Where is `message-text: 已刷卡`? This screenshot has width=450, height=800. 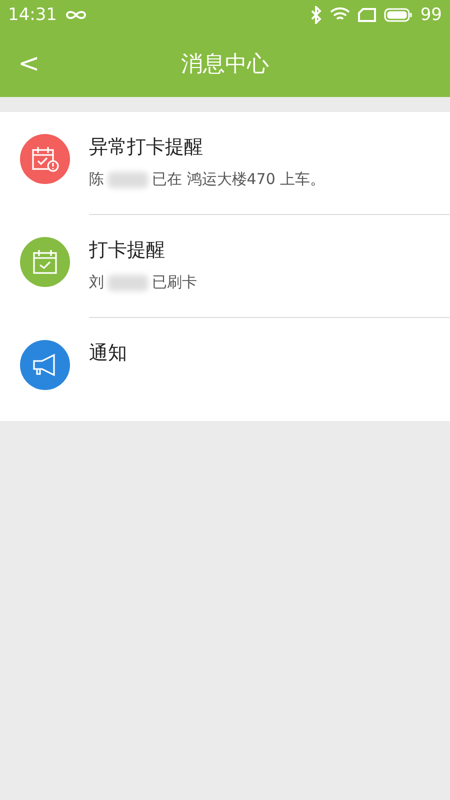
message-text: 已刷卡 is located at coordinates (174, 282).